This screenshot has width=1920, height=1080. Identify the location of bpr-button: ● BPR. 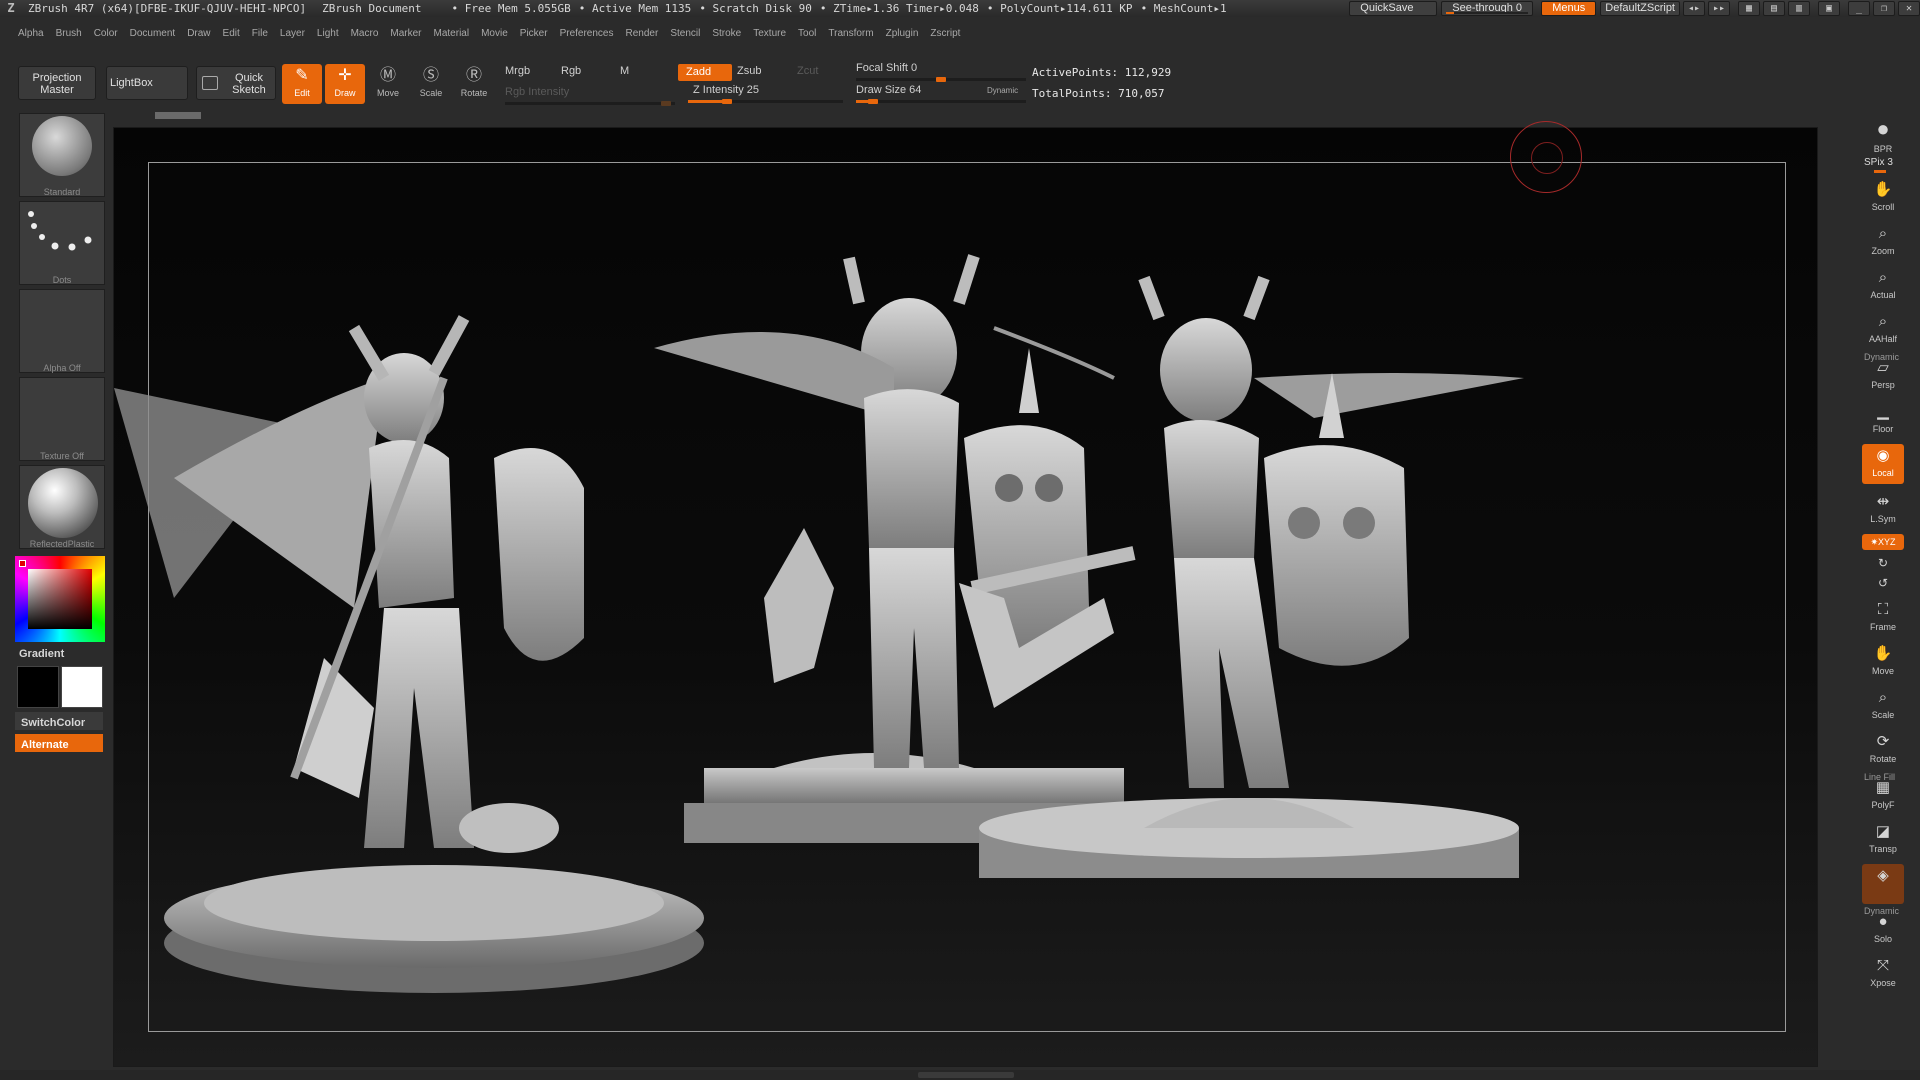
(1883, 137).